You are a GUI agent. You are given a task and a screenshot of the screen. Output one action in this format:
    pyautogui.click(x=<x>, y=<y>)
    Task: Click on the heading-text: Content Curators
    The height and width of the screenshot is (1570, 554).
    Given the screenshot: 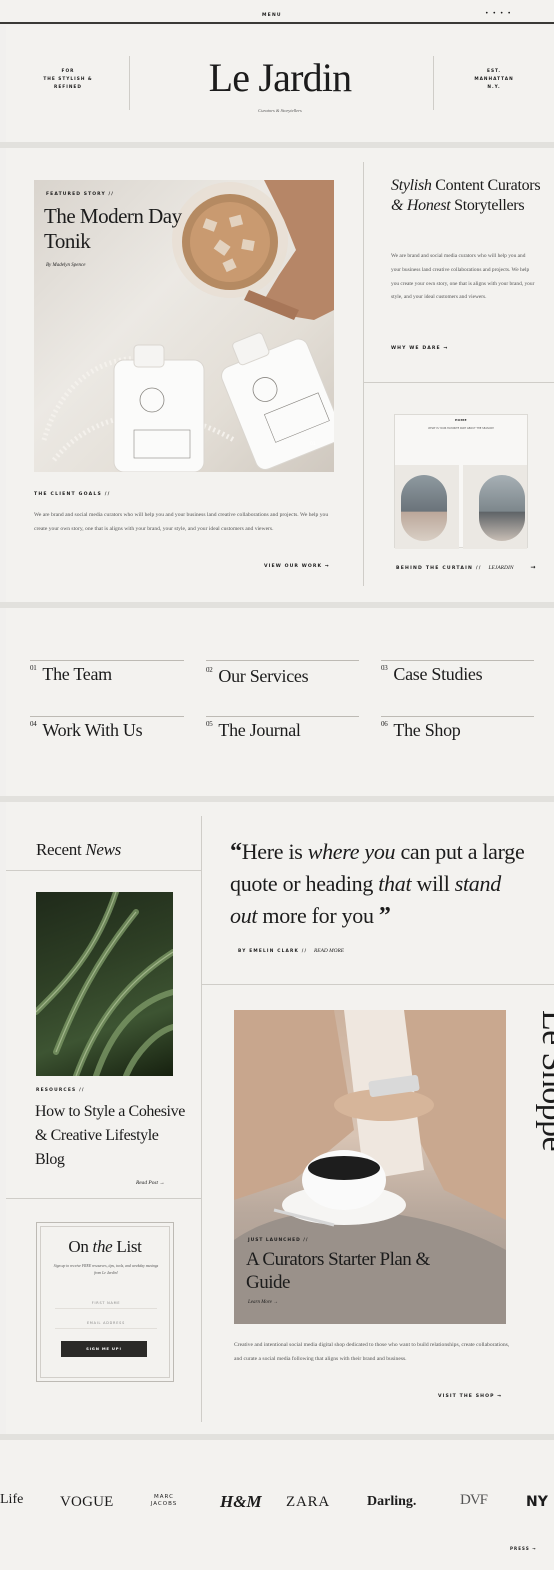 What is the action you would take?
    pyautogui.click(x=488, y=185)
    